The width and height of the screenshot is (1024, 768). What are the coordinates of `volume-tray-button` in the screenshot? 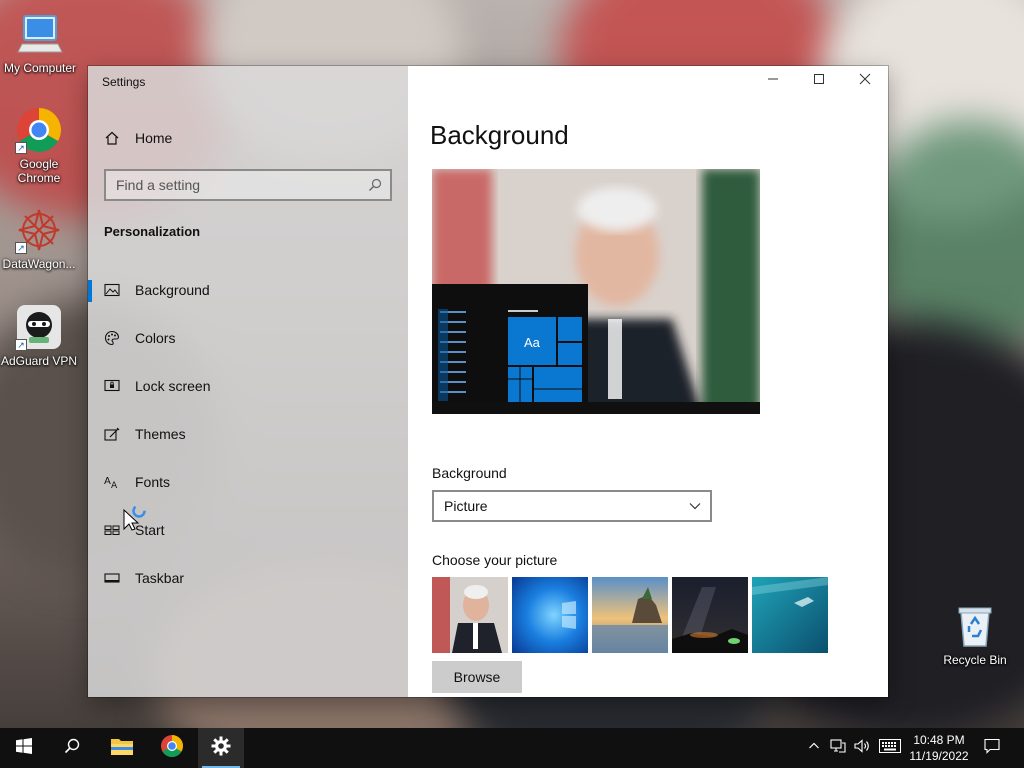 It's located at (862, 748).